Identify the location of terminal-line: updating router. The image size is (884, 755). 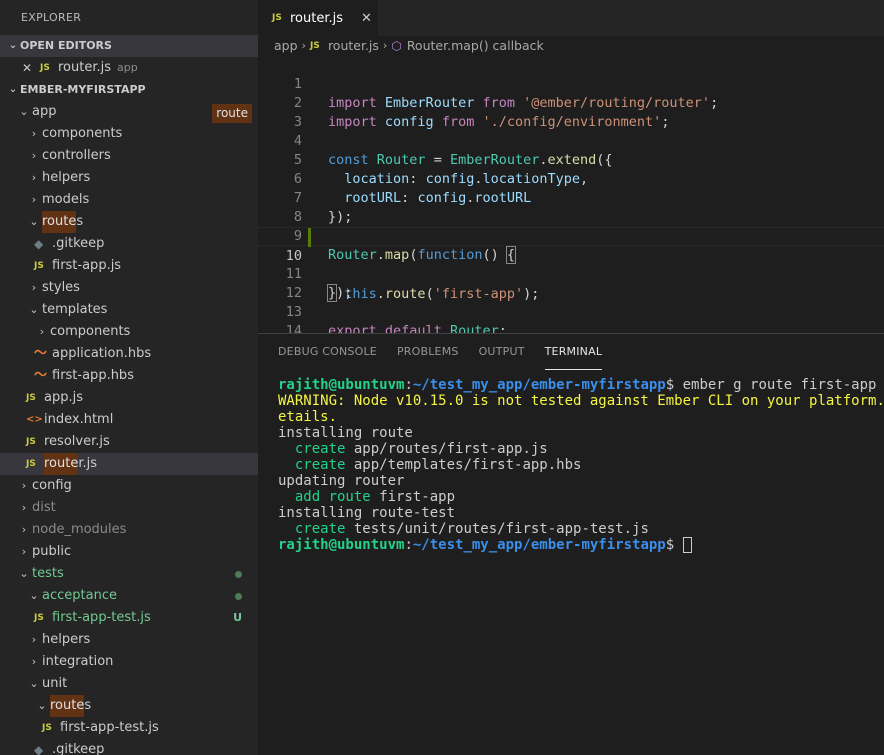
(341, 481).